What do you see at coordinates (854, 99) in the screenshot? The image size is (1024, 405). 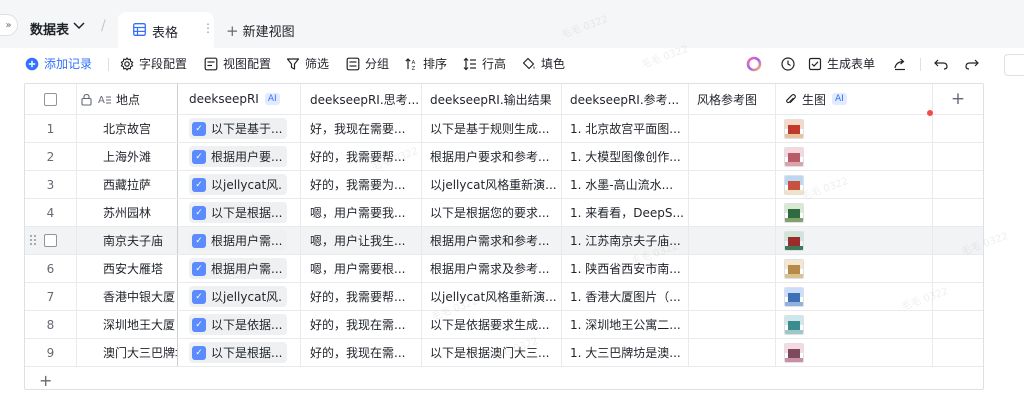 I see `column-header-generated: 生图 AI` at bounding box center [854, 99].